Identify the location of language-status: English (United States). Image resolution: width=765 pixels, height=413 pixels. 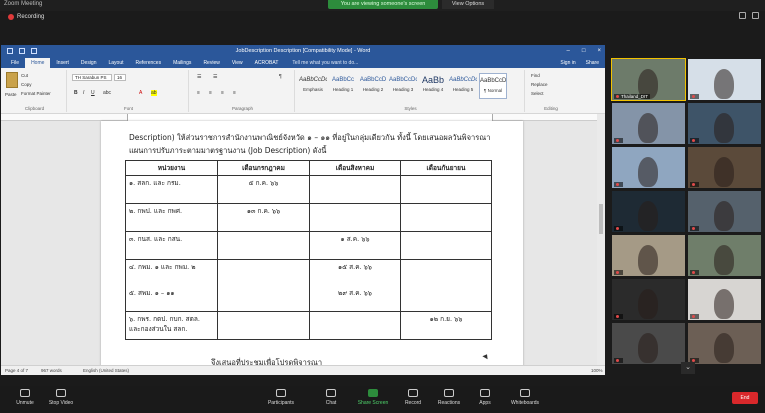
(106, 370).